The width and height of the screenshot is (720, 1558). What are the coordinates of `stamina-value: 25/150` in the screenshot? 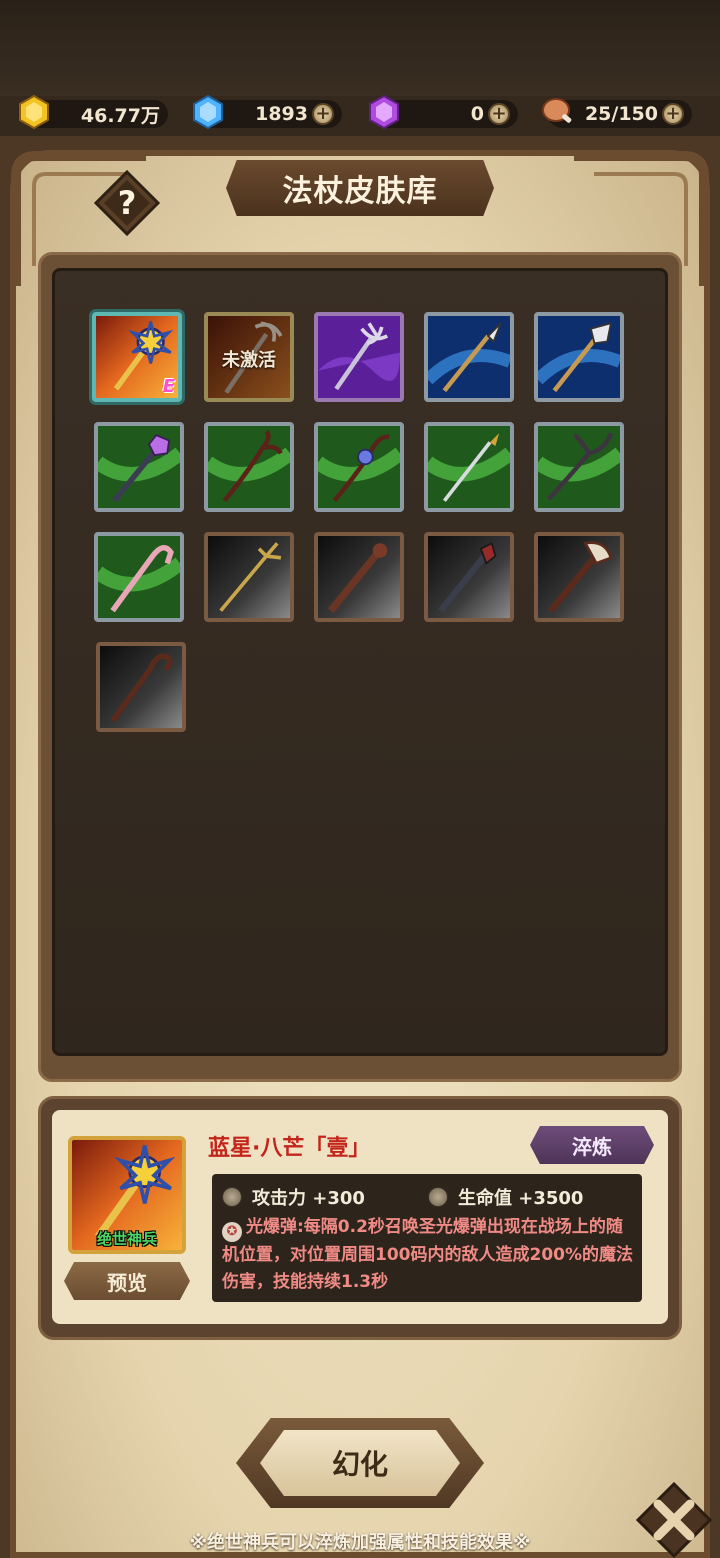 It's located at (621, 114).